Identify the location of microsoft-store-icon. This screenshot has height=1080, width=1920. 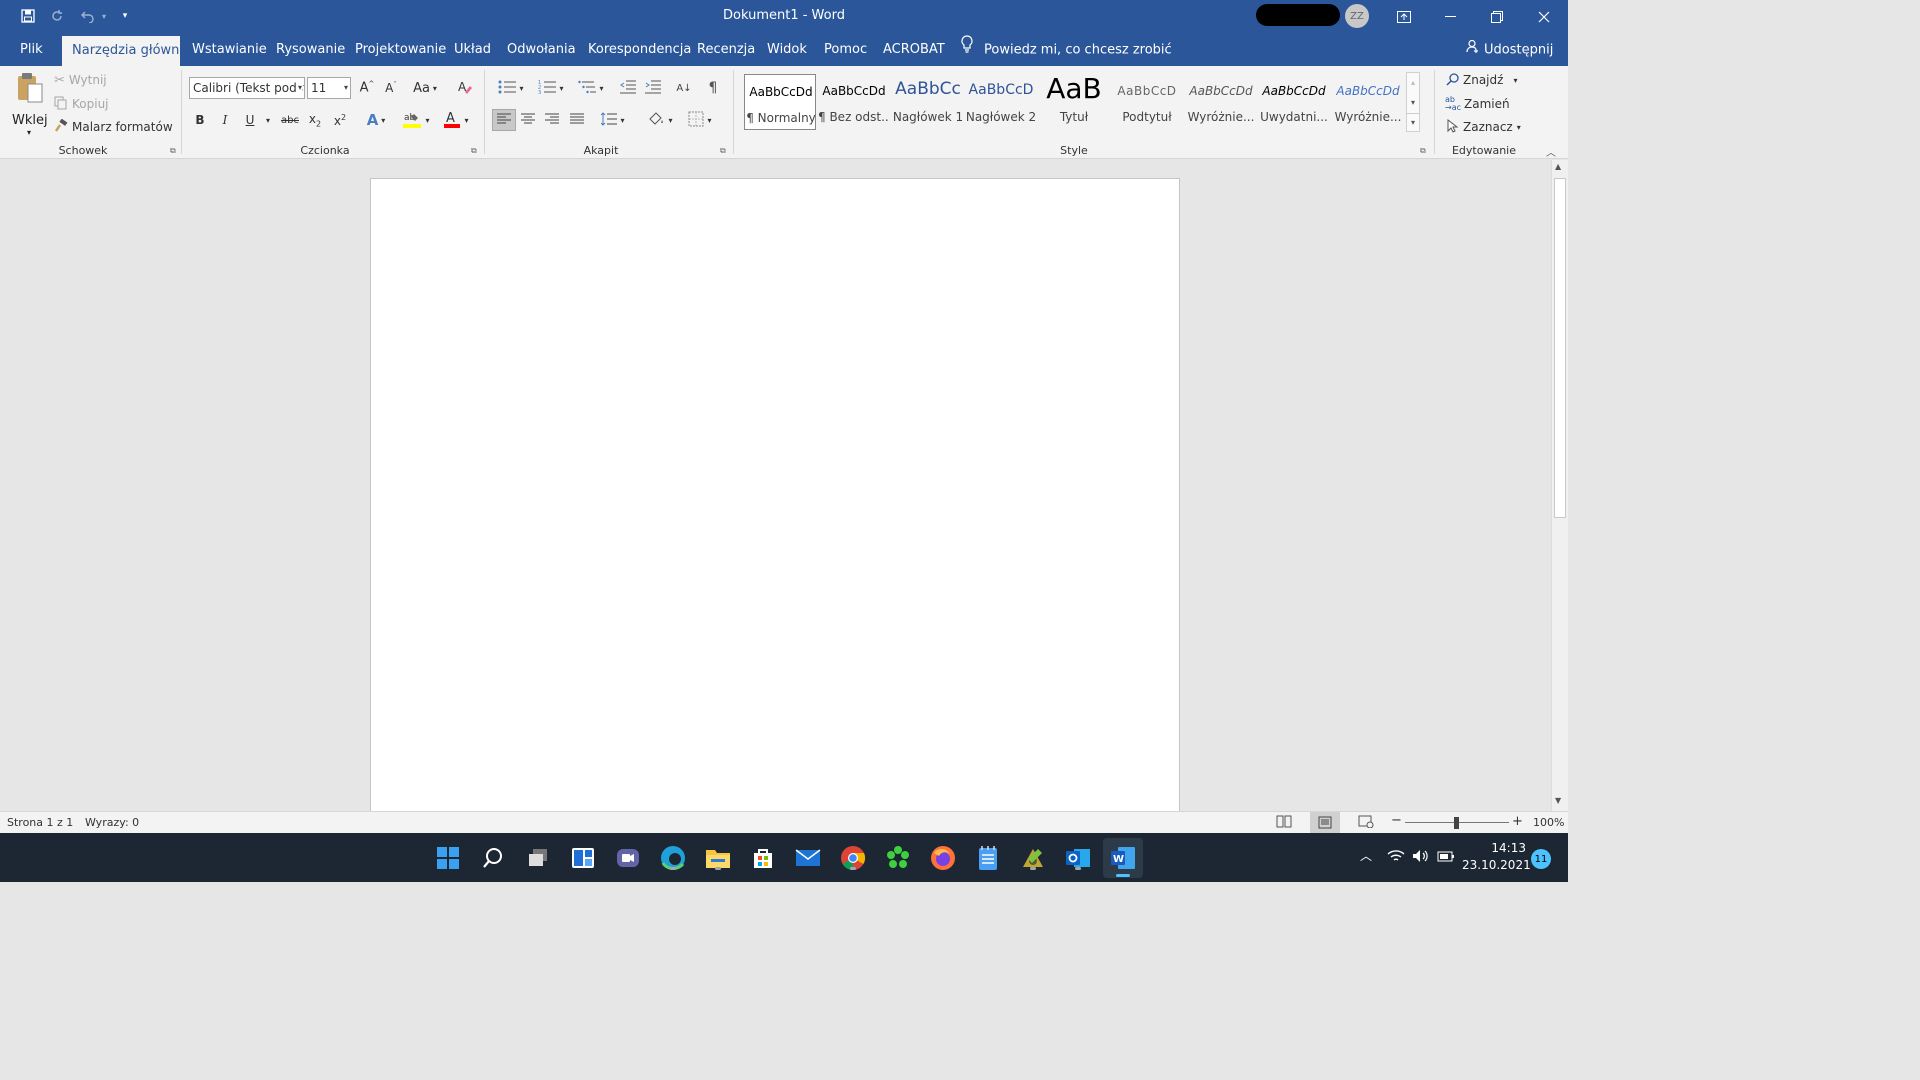
(763, 858).